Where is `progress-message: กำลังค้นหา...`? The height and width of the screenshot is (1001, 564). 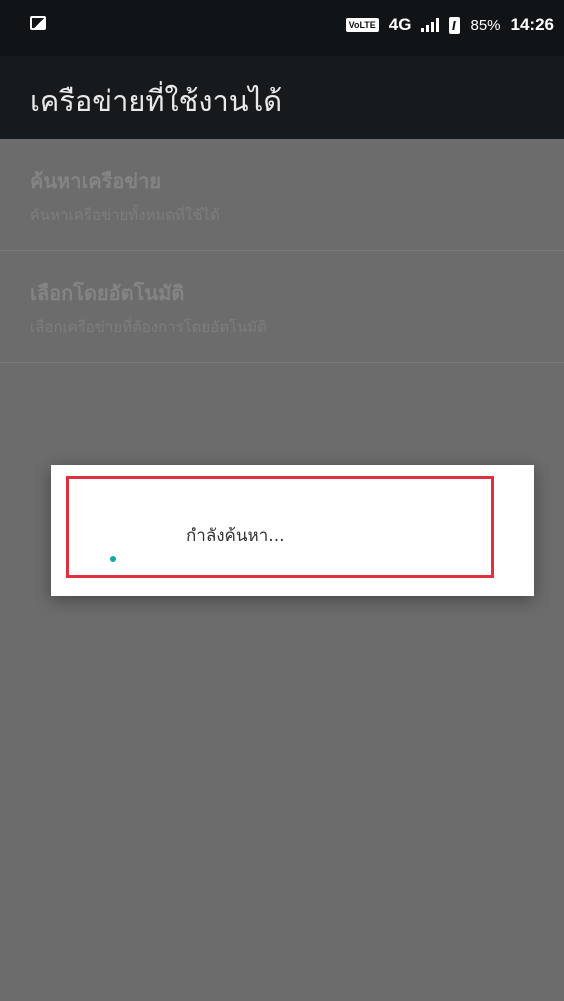 progress-message: กำลังค้นหา... is located at coordinates (235, 536).